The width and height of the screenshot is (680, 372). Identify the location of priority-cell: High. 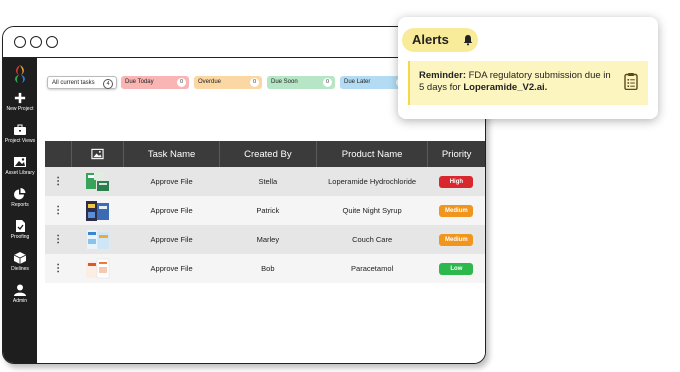
(456, 181).